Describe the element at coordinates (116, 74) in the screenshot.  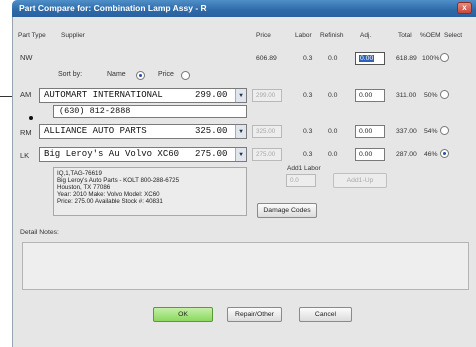
I see `sort-name-label: Name` at that location.